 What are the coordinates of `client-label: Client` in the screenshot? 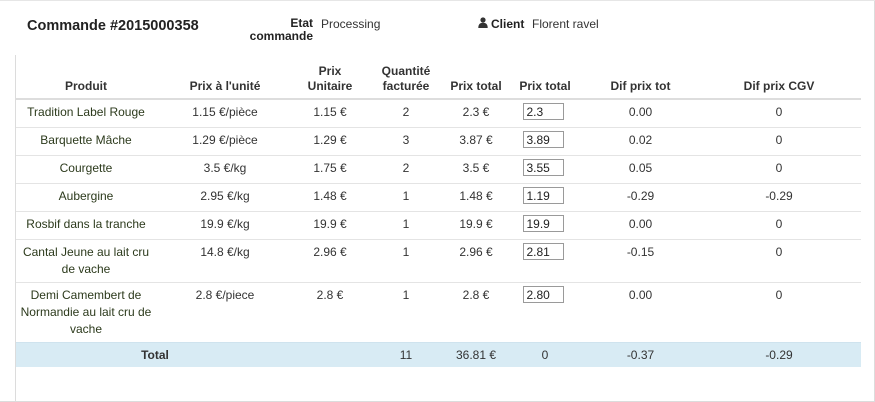 It's located at (501, 24).